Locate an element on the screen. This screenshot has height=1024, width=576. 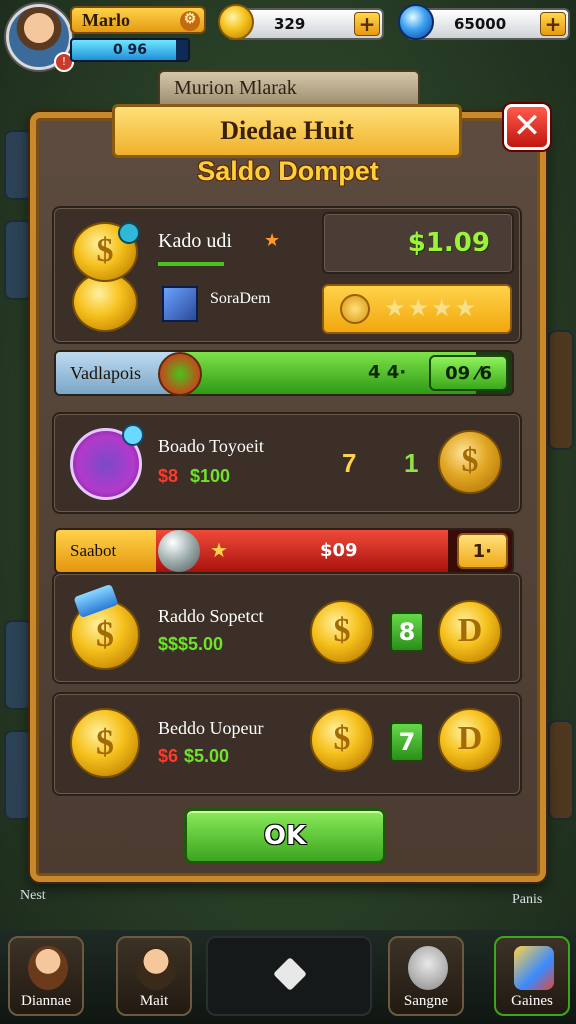
red-bar-star-icon: ★ is located at coordinates (219, 550).